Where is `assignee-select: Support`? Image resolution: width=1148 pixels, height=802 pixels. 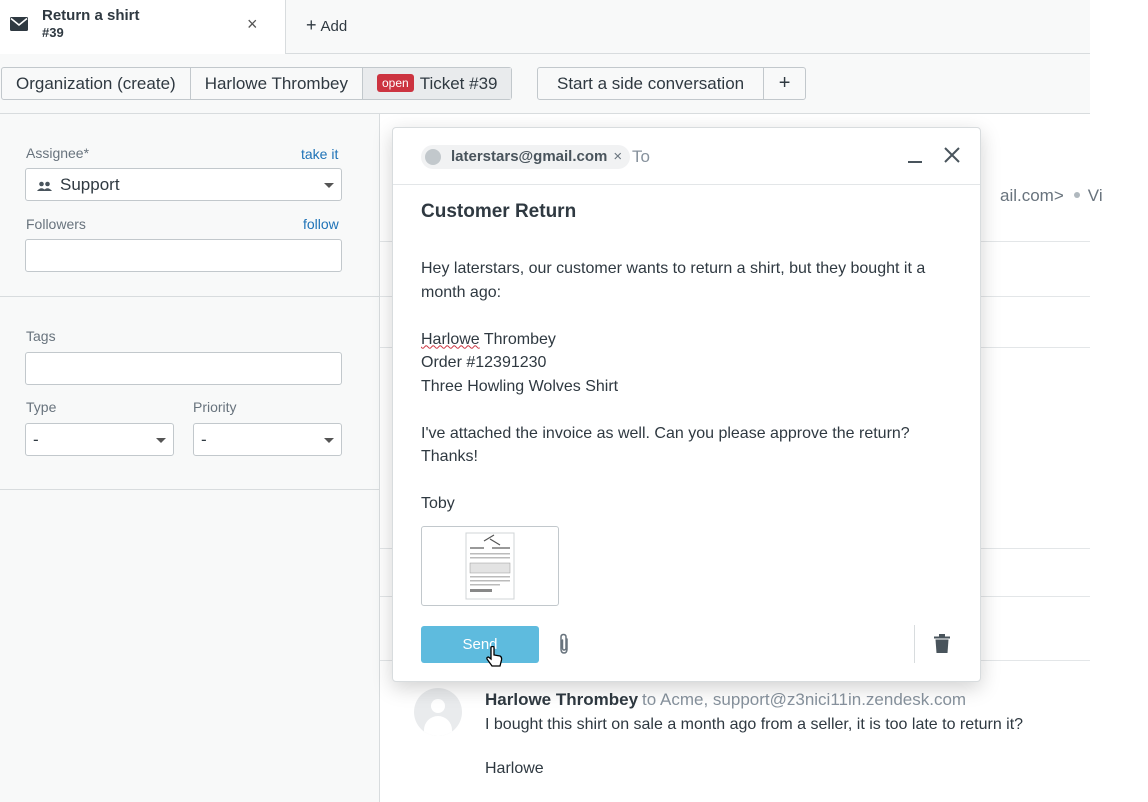
assignee-select: Support is located at coordinates (183, 184).